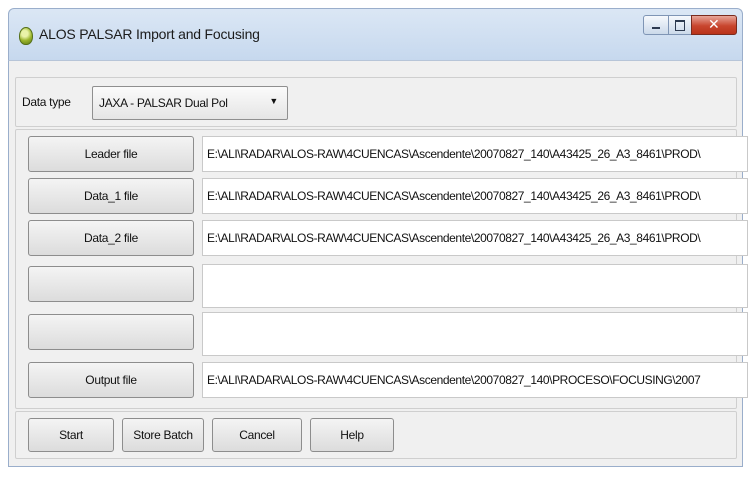  What do you see at coordinates (375, 34) in the screenshot?
I see `title-bar: ALOS PALSAR Import and Focusing ✕` at bounding box center [375, 34].